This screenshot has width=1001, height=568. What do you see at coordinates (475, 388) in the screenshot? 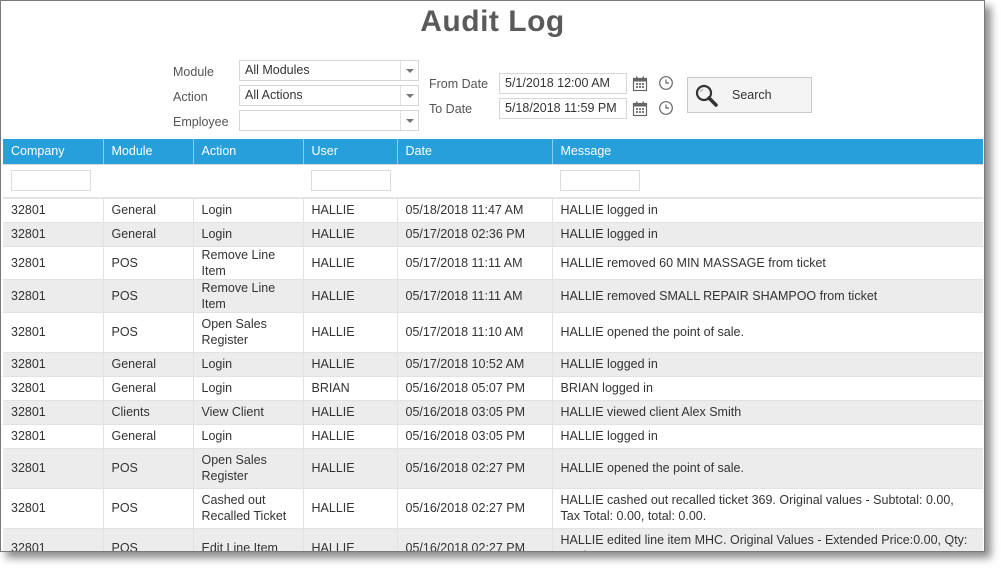
I see `cell-date: 05/16/2018 05:07 PM` at bounding box center [475, 388].